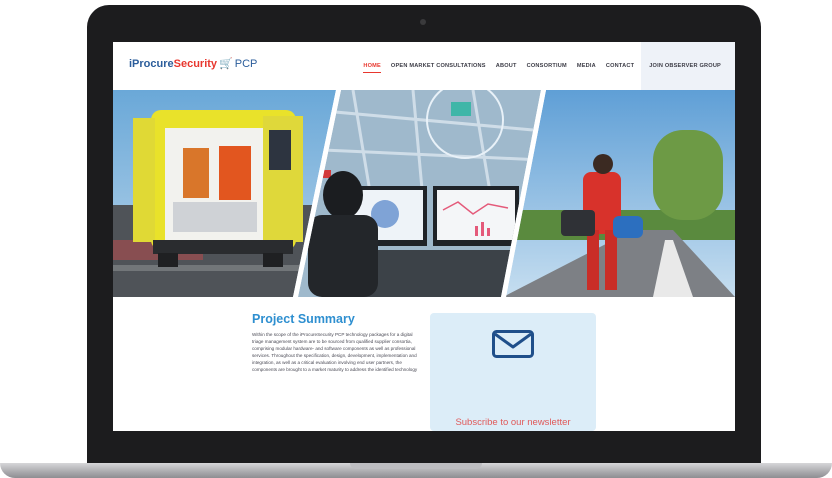  What do you see at coordinates (372, 66) in the screenshot?
I see `nav-home: HOME` at bounding box center [372, 66].